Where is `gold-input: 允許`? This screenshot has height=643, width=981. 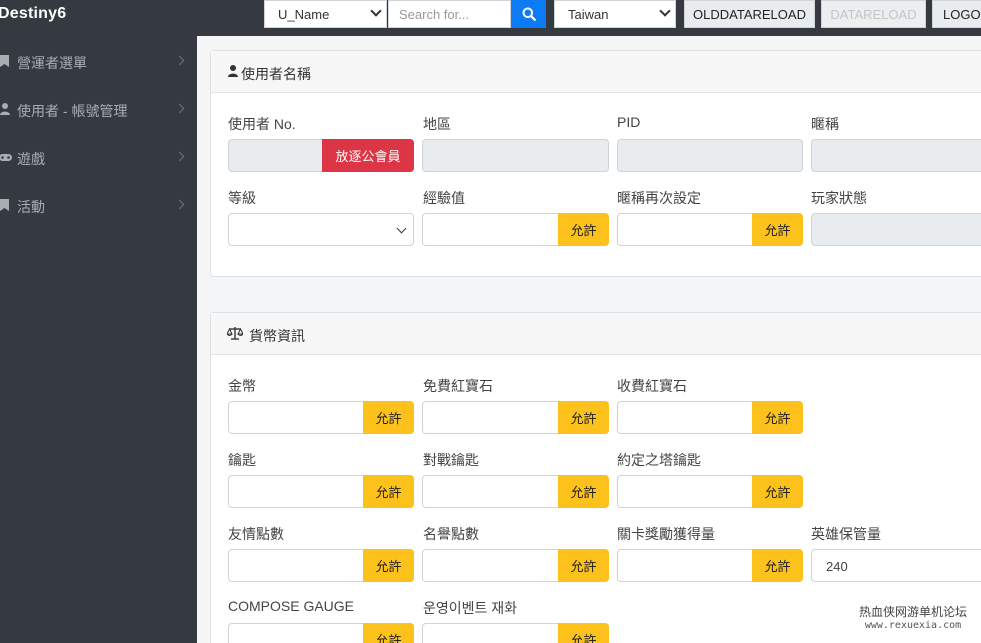 gold-input: 允許 is located at coordinates (321, 417).